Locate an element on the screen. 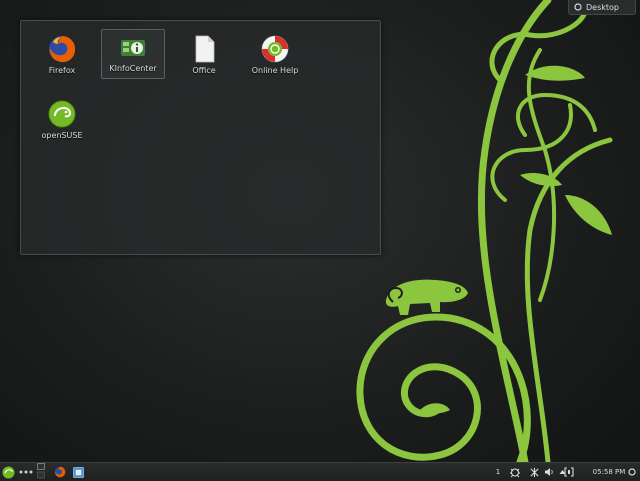 Image resolution: width=640 pixels, height=481 pixels. desktop-icon-office: Office is located at coordinates (204, 56).